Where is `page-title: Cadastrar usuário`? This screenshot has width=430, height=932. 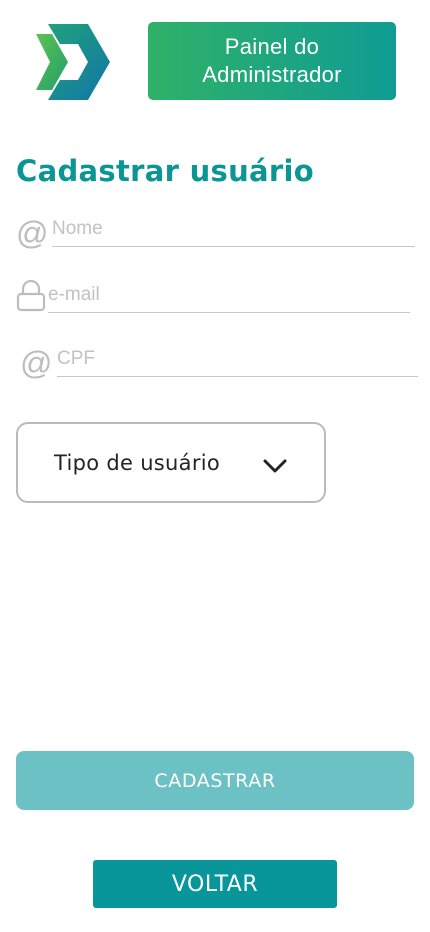 page-title: Cadastrar usuário is located at coordinates (165, 171).